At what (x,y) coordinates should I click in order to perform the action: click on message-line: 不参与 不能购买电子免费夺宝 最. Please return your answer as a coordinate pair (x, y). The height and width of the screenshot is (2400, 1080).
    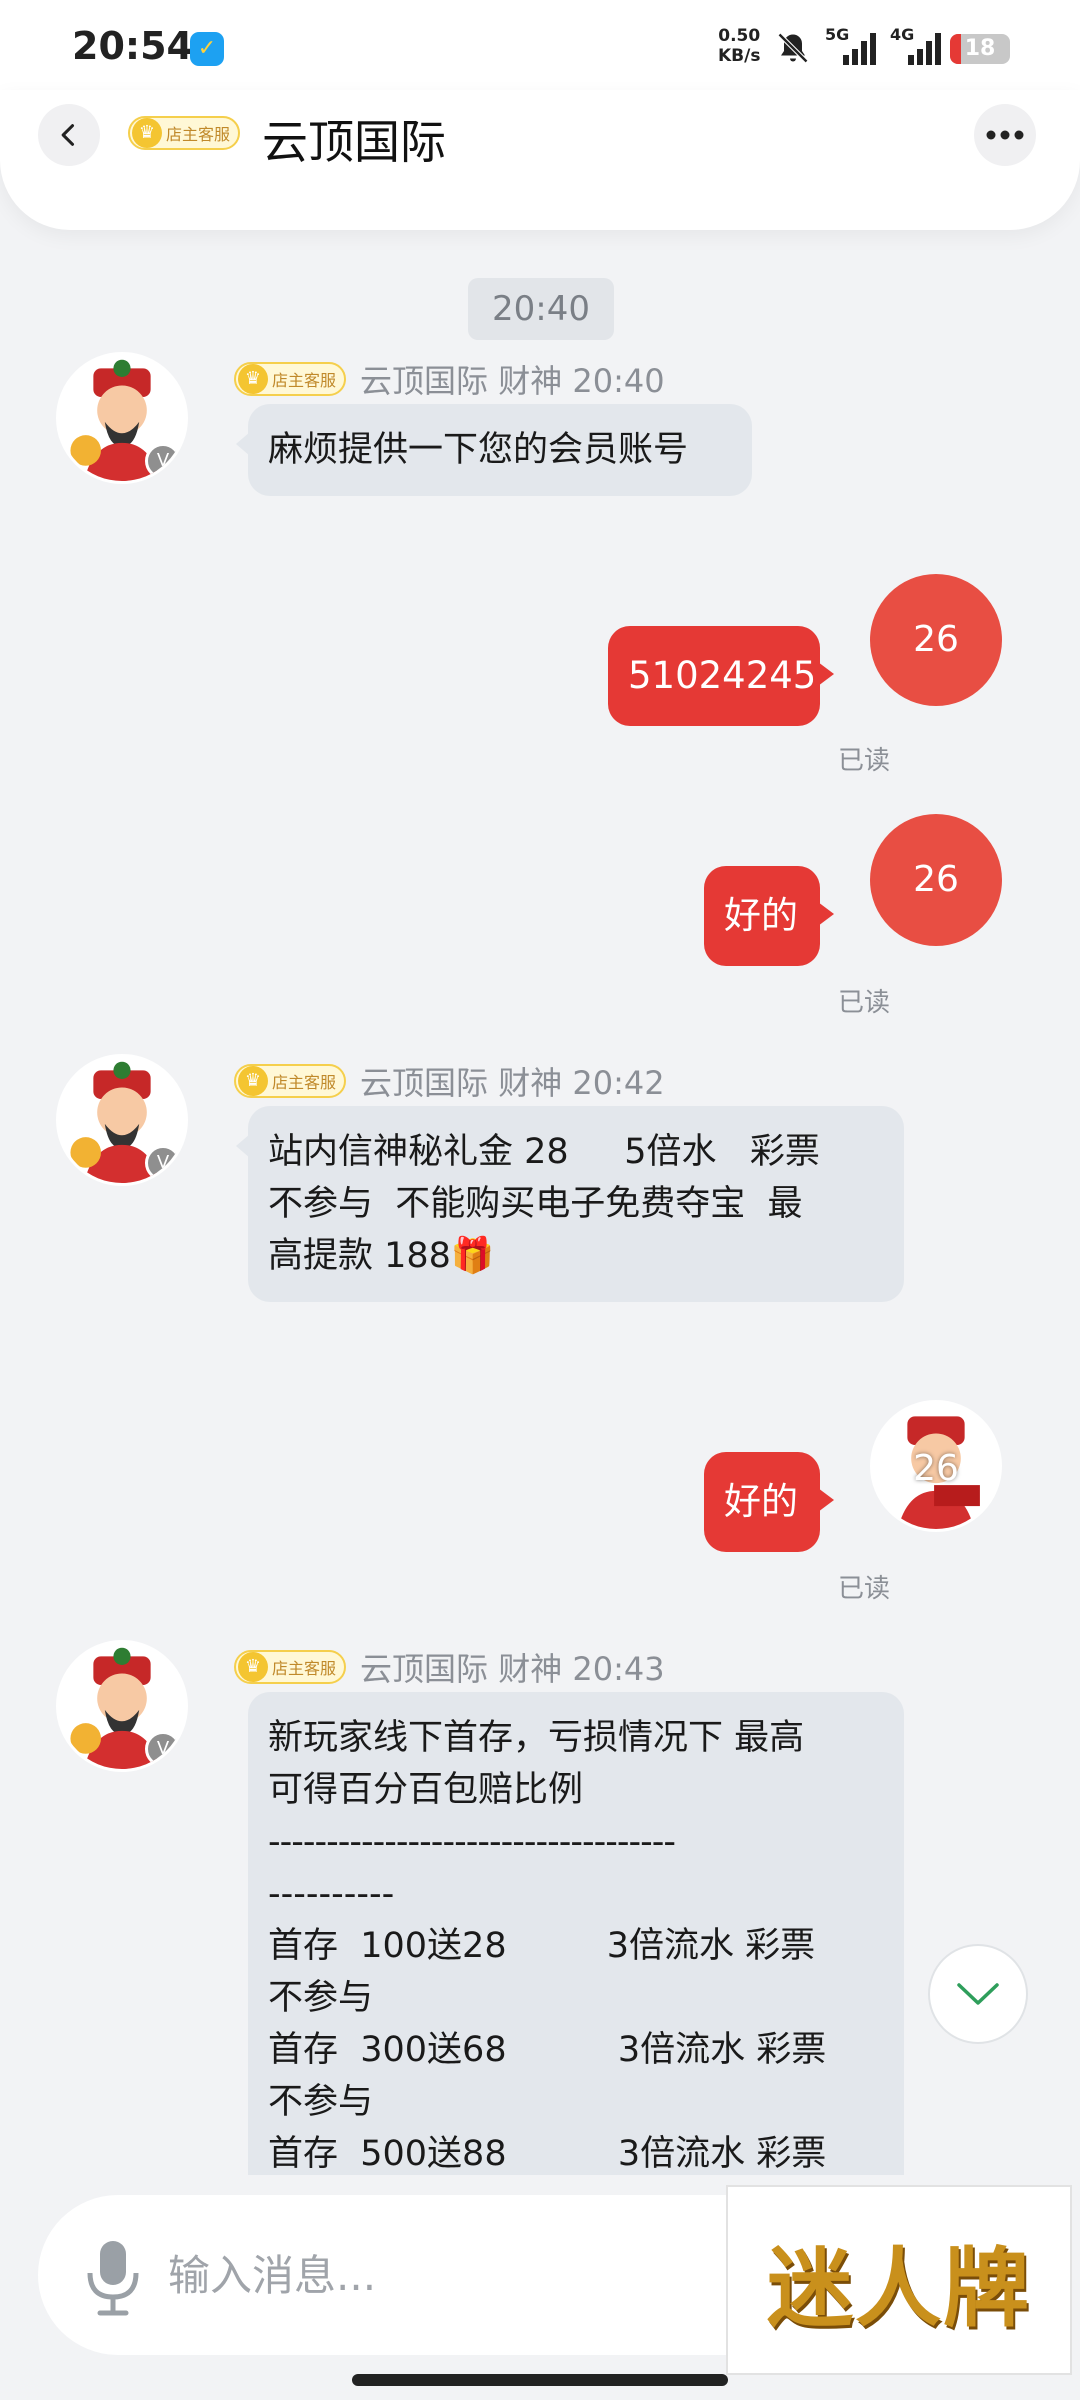
    Looking at the image, I should click on (535, 1204).